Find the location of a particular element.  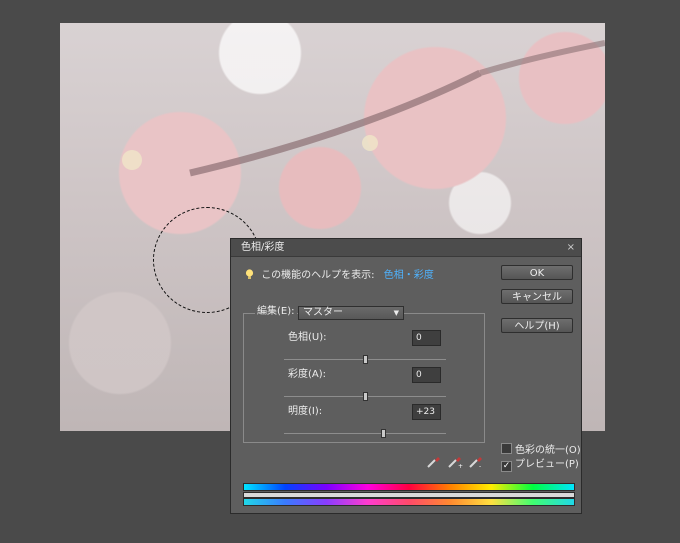

cancel-button: キャンセル is located at coordinates (537, 296).